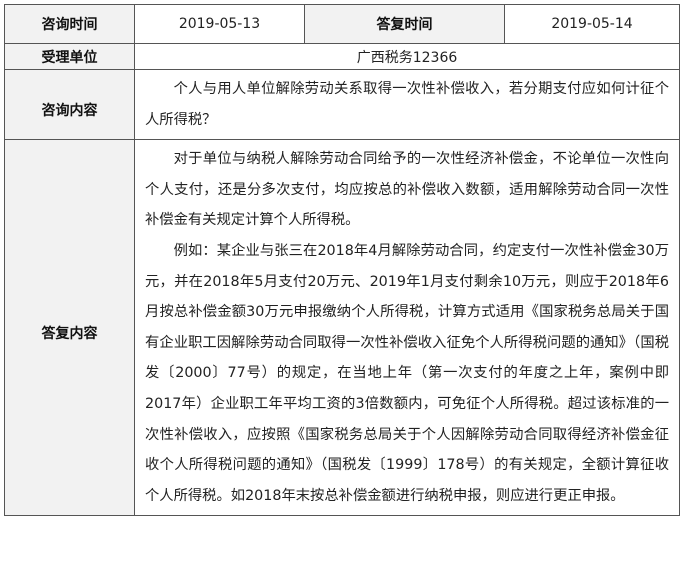 The image size is (684, 581). I want to click on unit-row: 受理单位 广西税务12366, so click(342, 56).